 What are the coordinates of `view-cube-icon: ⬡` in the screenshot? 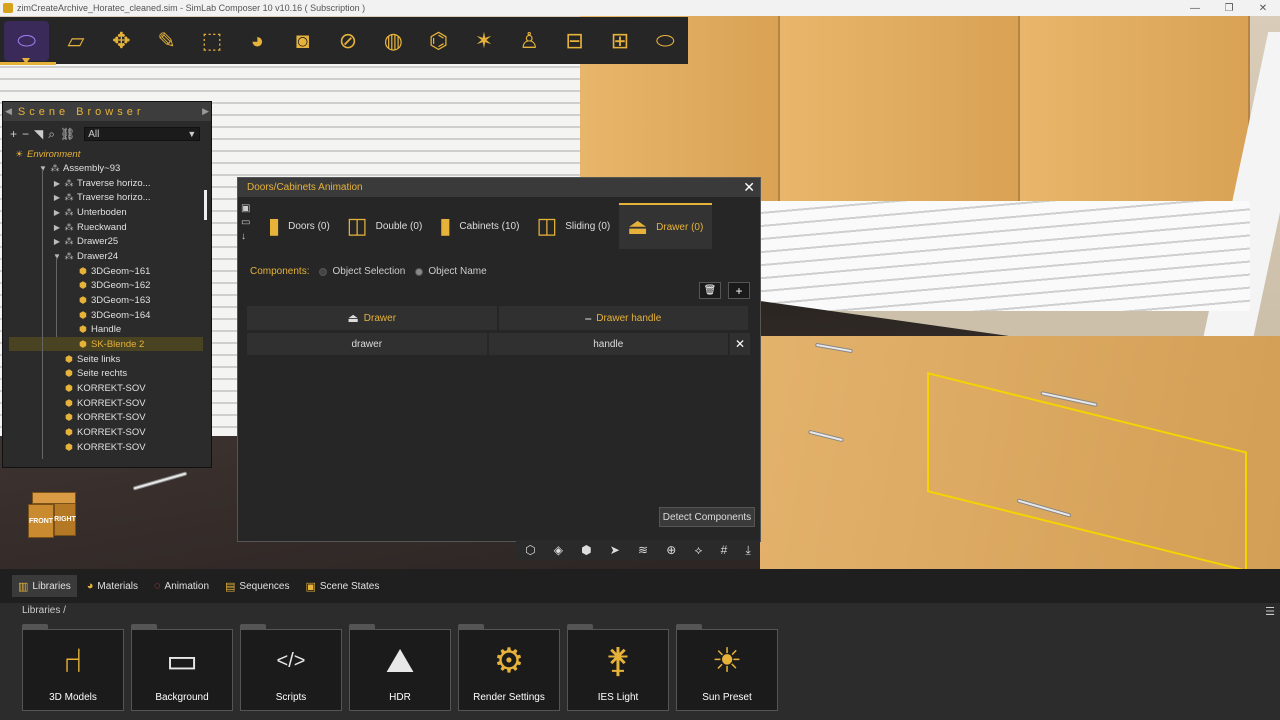 It's located at (530, 550).